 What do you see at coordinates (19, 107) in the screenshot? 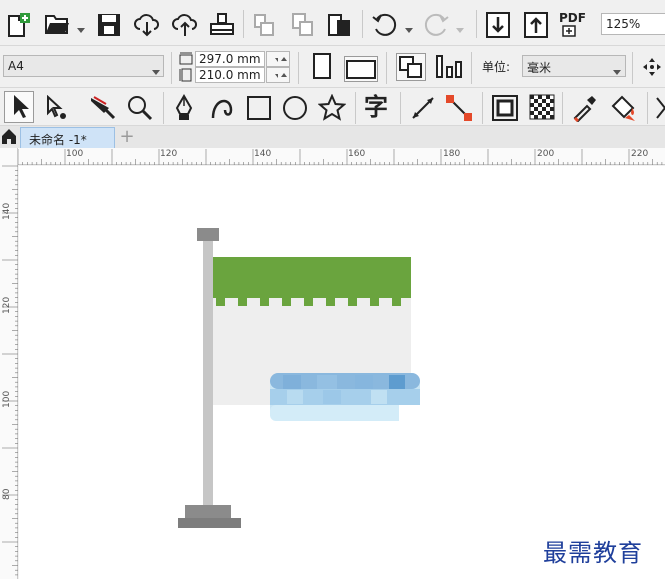
I see `pick-tool-icon` at bounding box center [19, 107].